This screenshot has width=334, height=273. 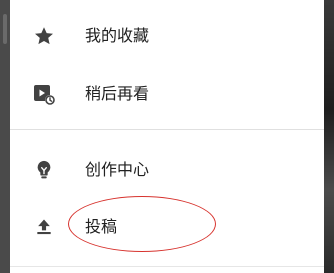 I want to click on menu-item-label: 我的收藏, so click(x=117, y=35).